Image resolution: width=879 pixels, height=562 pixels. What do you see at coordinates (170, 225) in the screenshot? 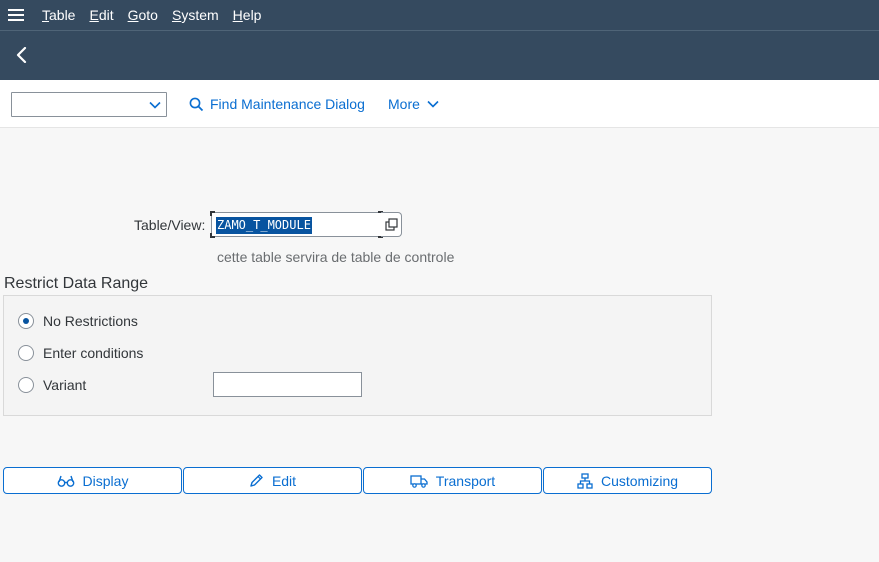
I see `table-view-label: Table/View:` at bounding box center [170, 225].